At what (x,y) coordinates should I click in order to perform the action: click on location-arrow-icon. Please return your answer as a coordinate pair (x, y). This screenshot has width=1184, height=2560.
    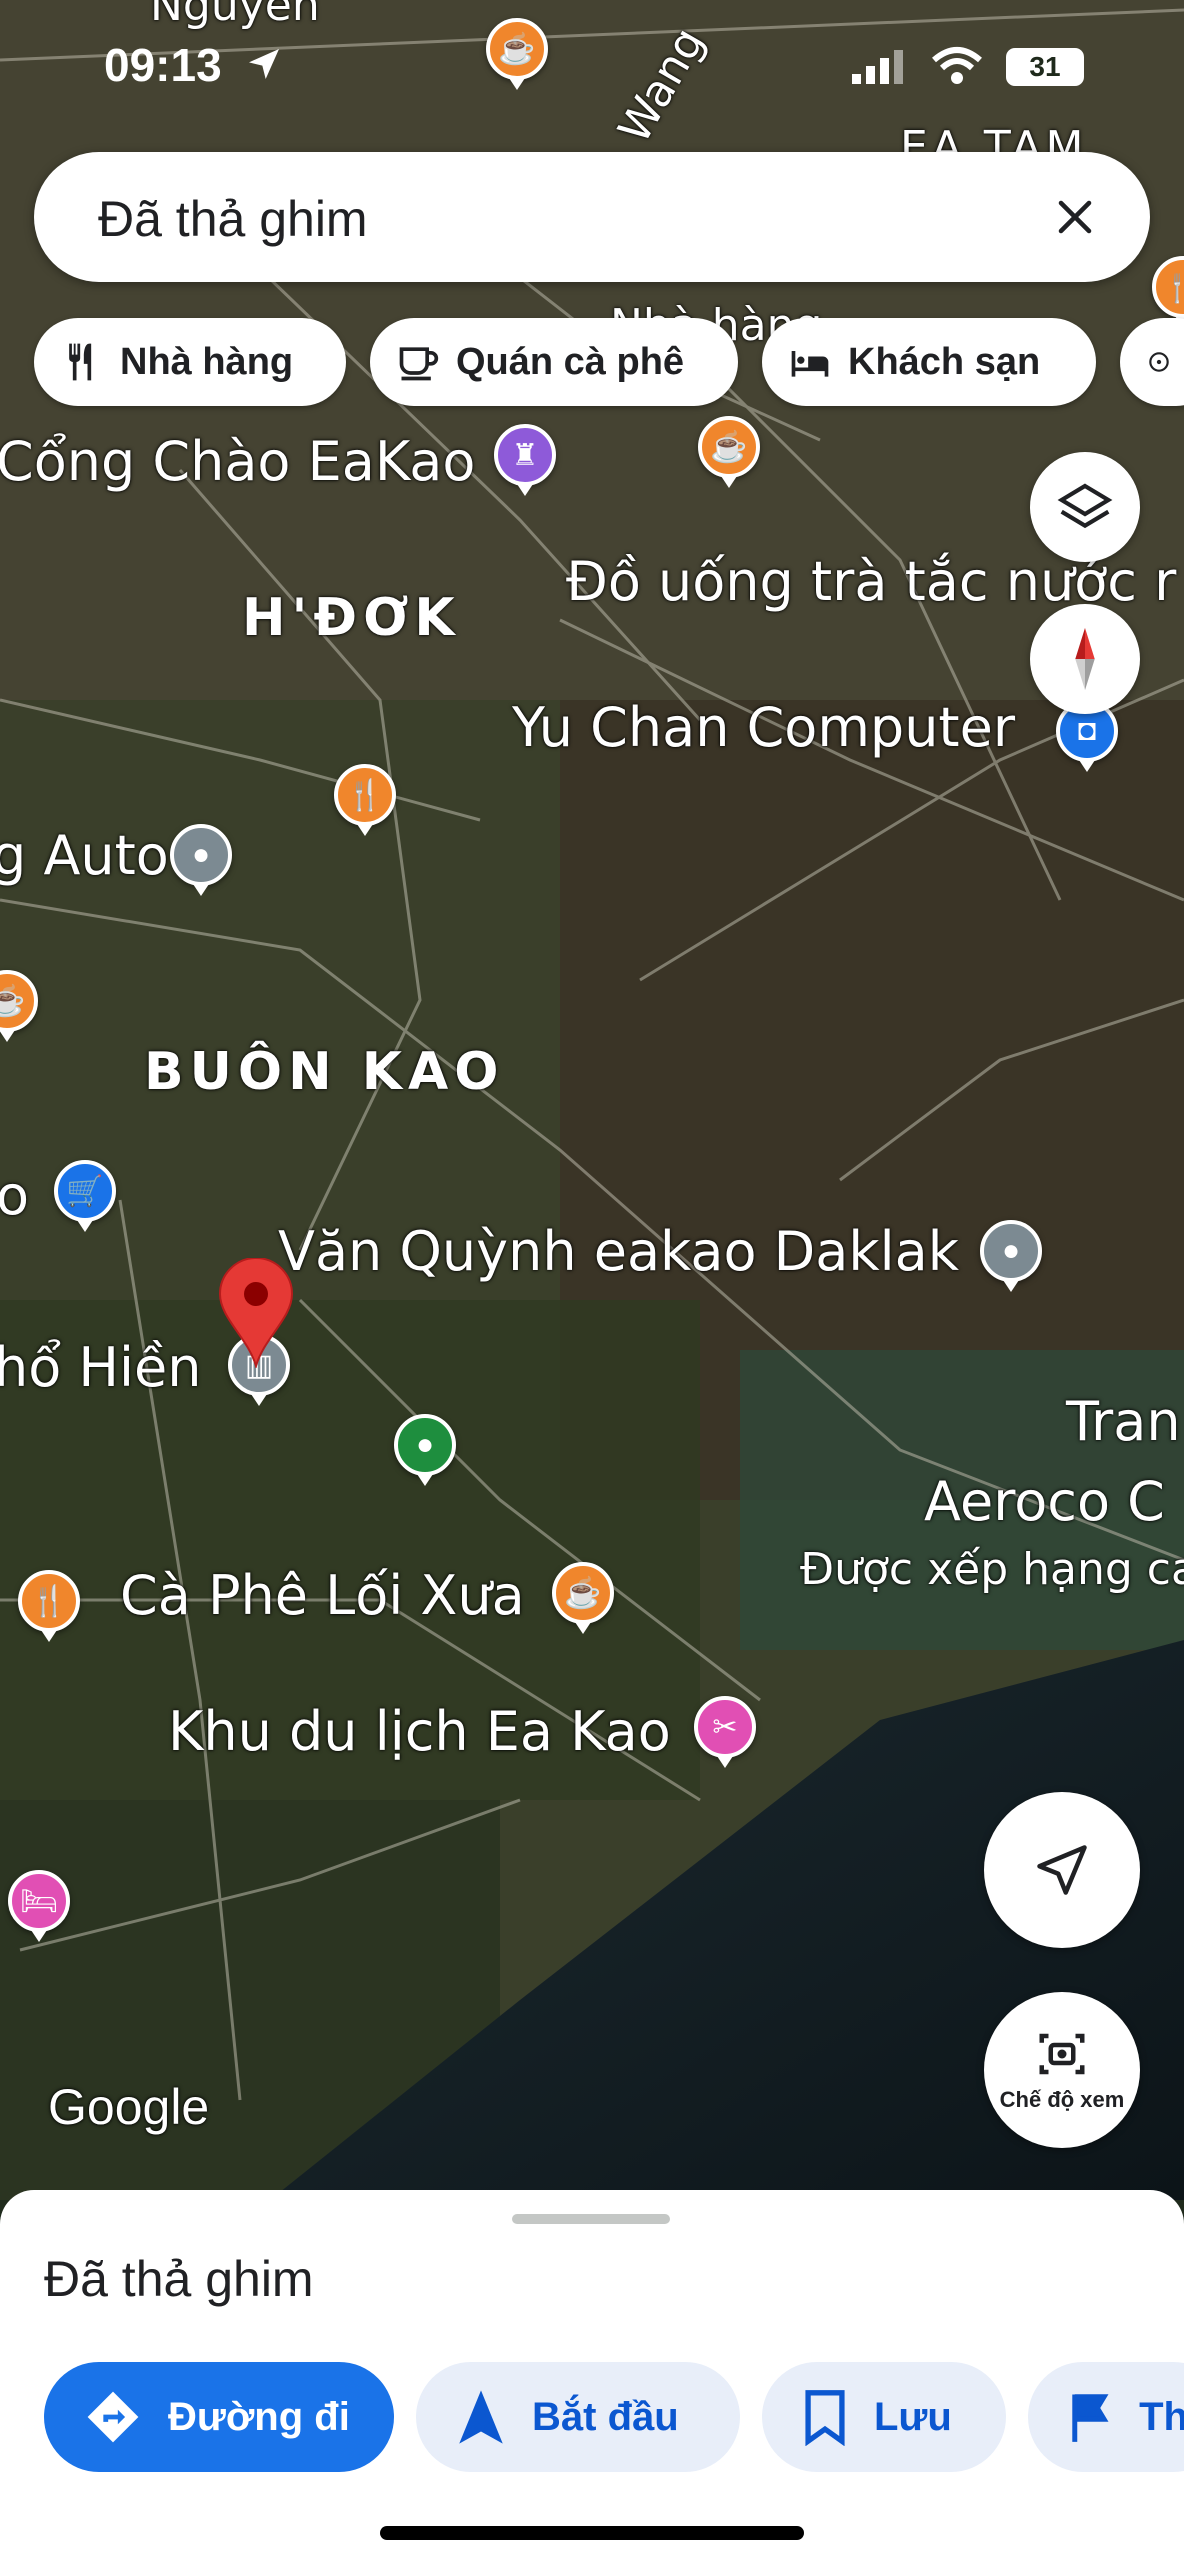
    Looking at the image, I should click on (264, 64).